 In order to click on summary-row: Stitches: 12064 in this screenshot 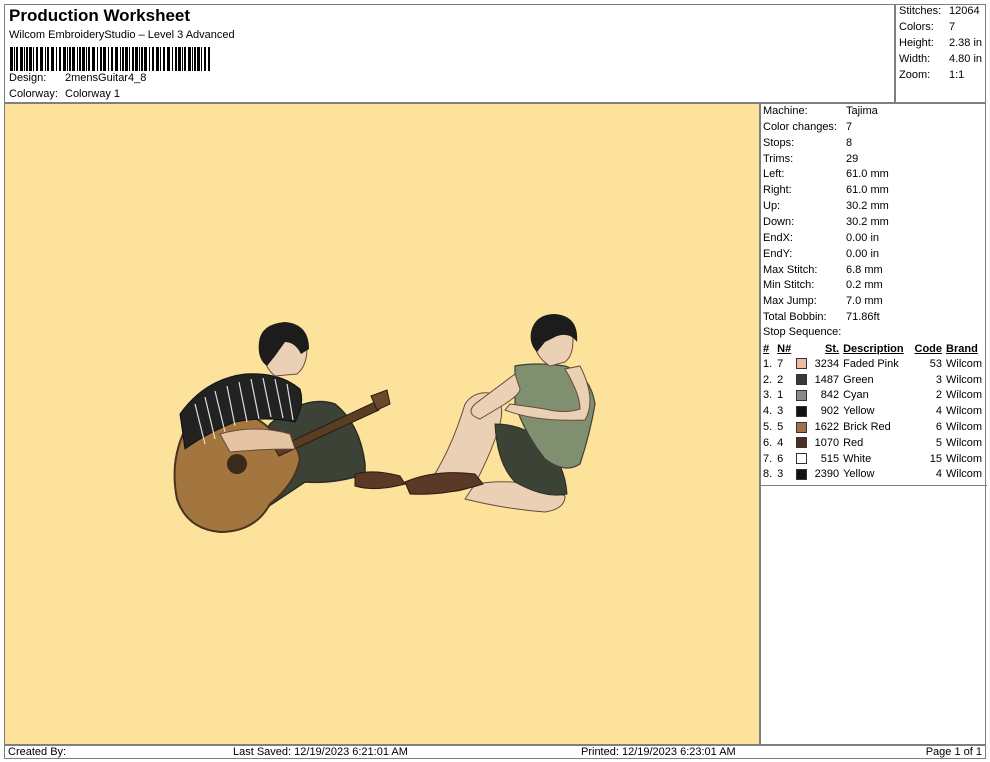, I will do `click(939, 13)`.